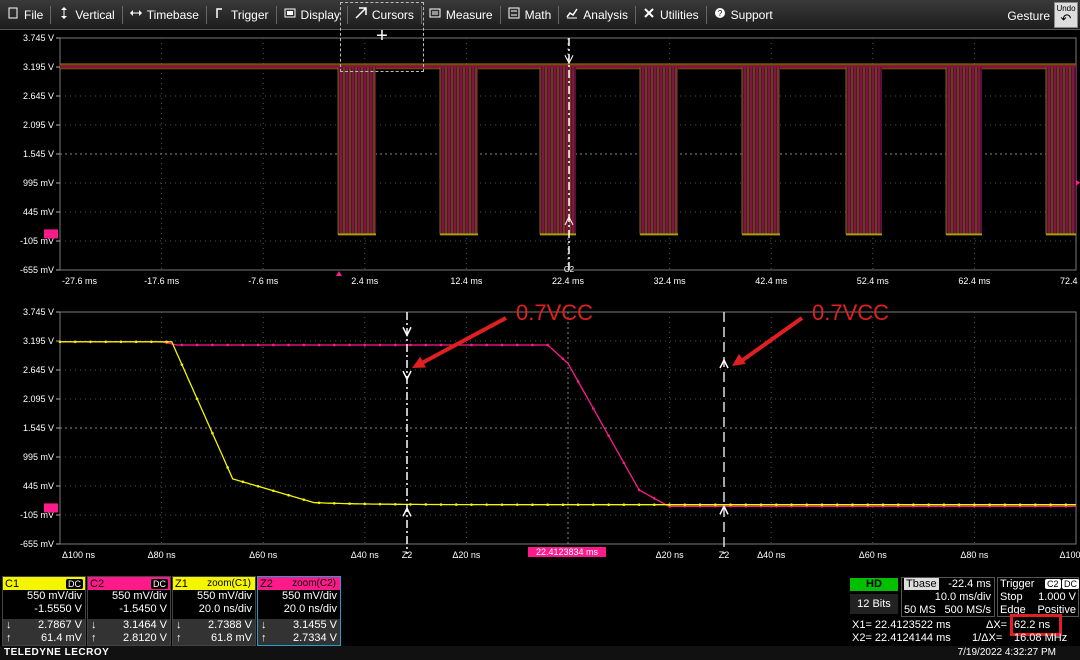 This screenshot has width=1080, height=660. Describe the element at coordinates (407, 555) in the screenshot. I see `zoom-cursor-1-label: Z2` at that location.